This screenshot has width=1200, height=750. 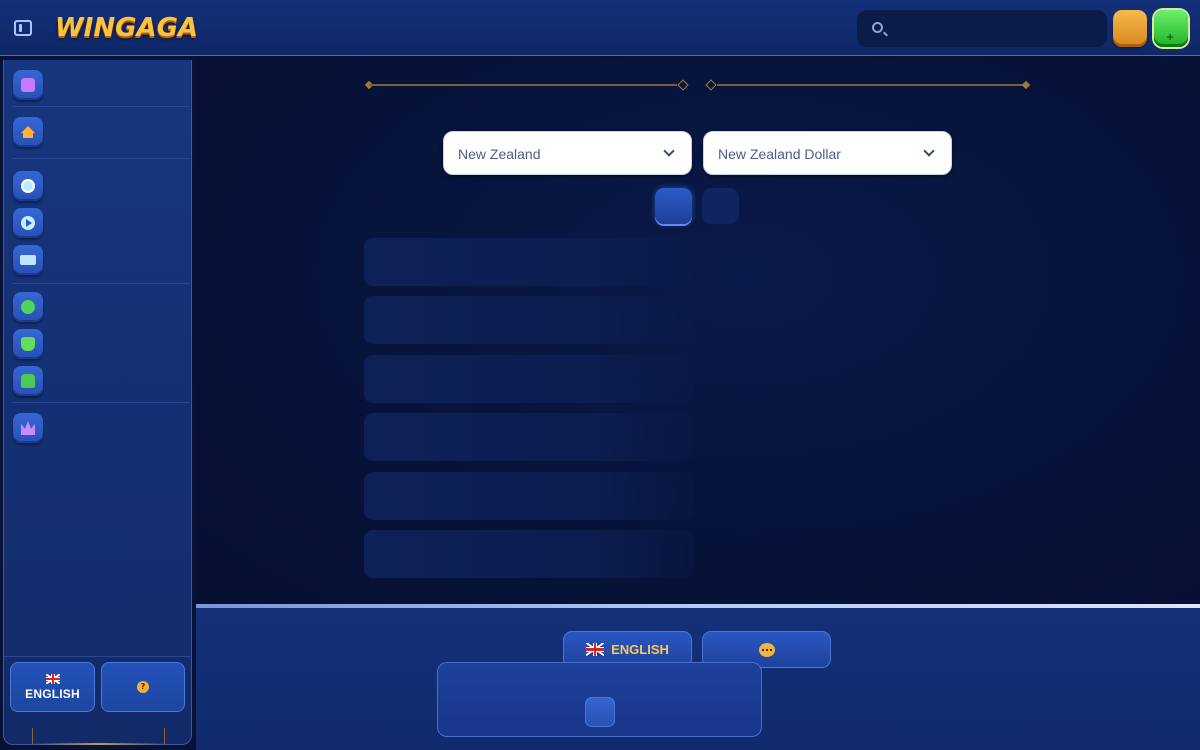 What do you see at coordinates (871, 85) in the screenshot?
I see `ornament-line-right` at bounding box center [871, 85].